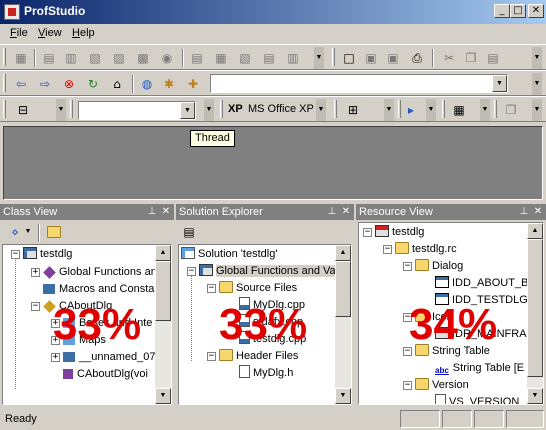 Image resolution: width=546 pixels, height=430 pixels. I want to click on refresh-icon: ↻, so click(93, 84).